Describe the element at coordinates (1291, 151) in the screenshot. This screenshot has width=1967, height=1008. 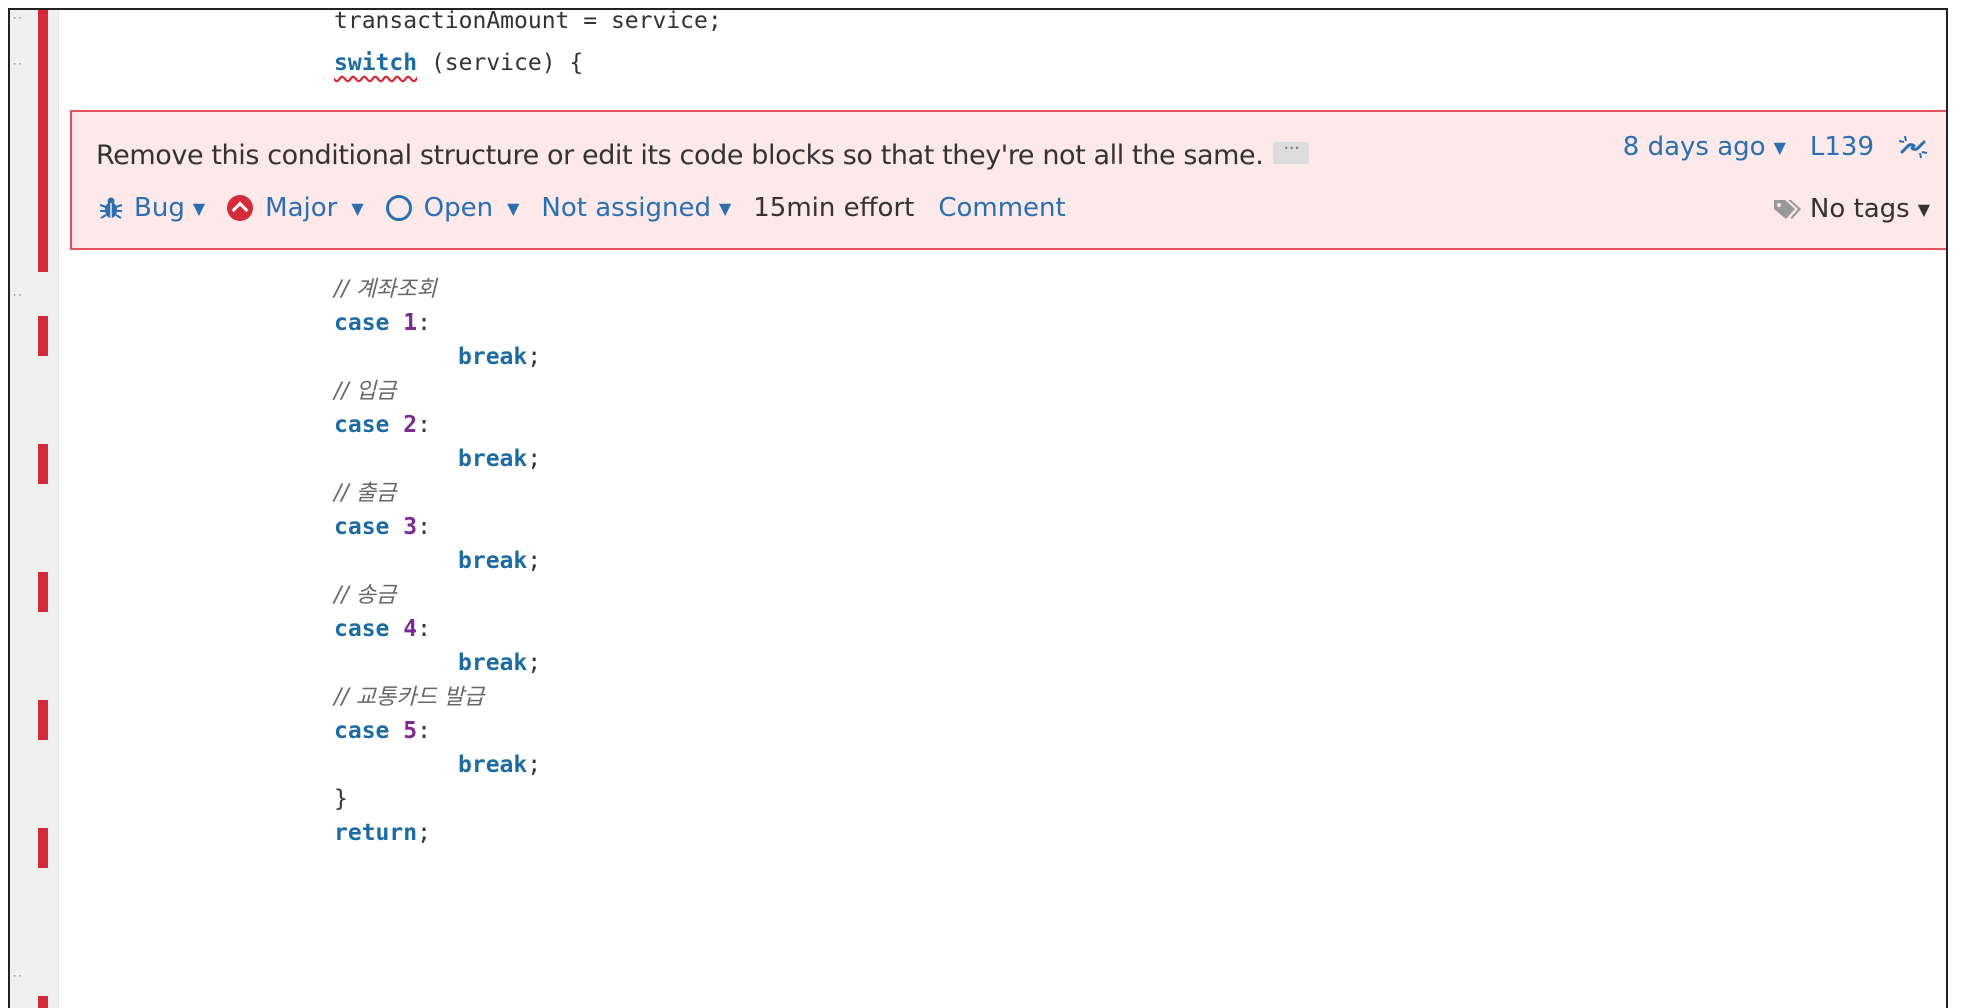
I see `more-details-button: ···` at that location.